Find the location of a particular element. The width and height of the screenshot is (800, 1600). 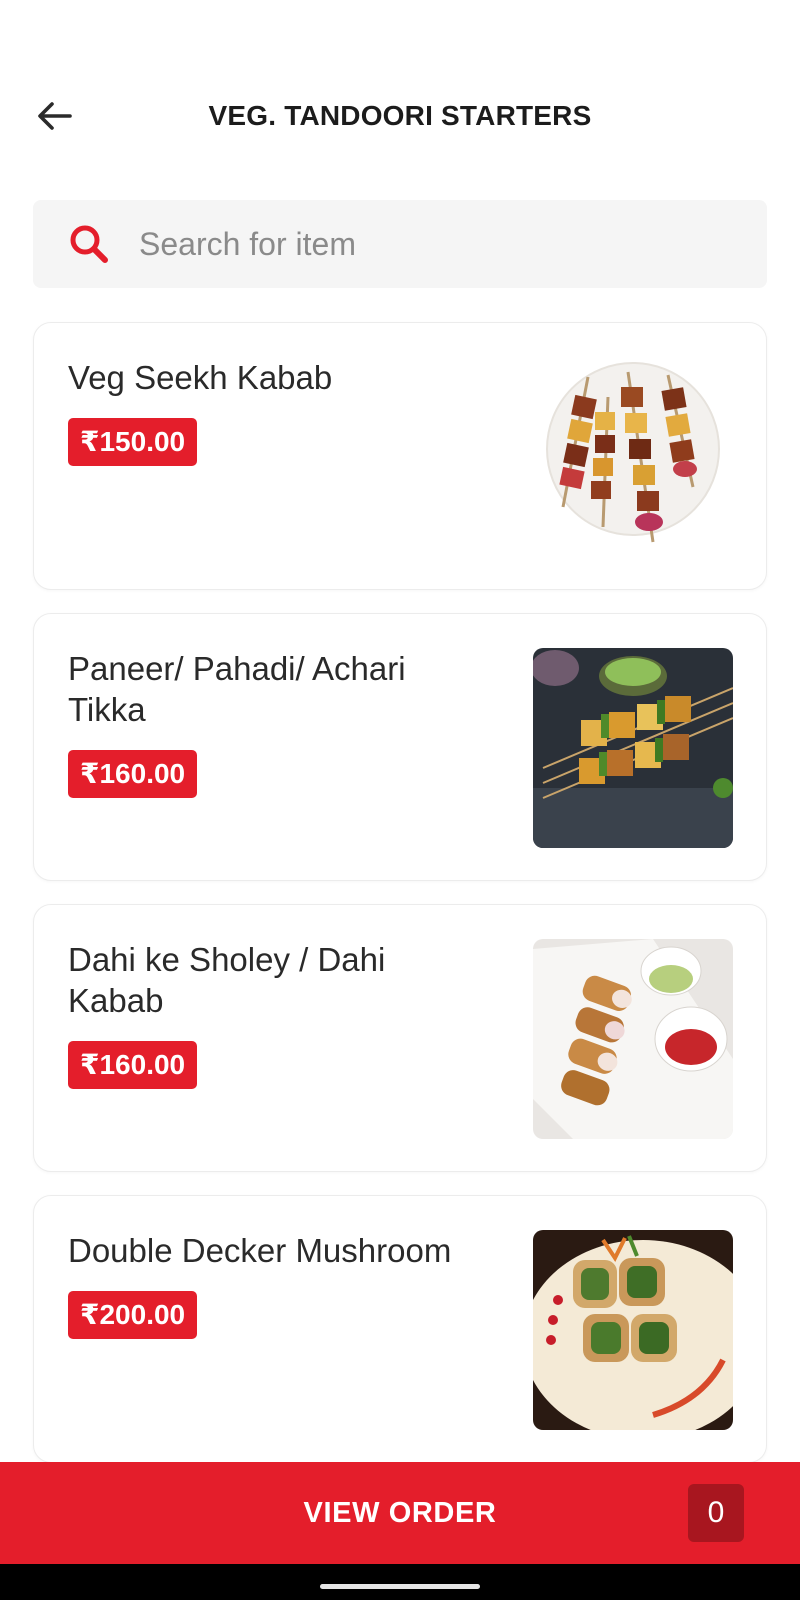

paneer-tikka-photo is located at coordinates (633, 748).